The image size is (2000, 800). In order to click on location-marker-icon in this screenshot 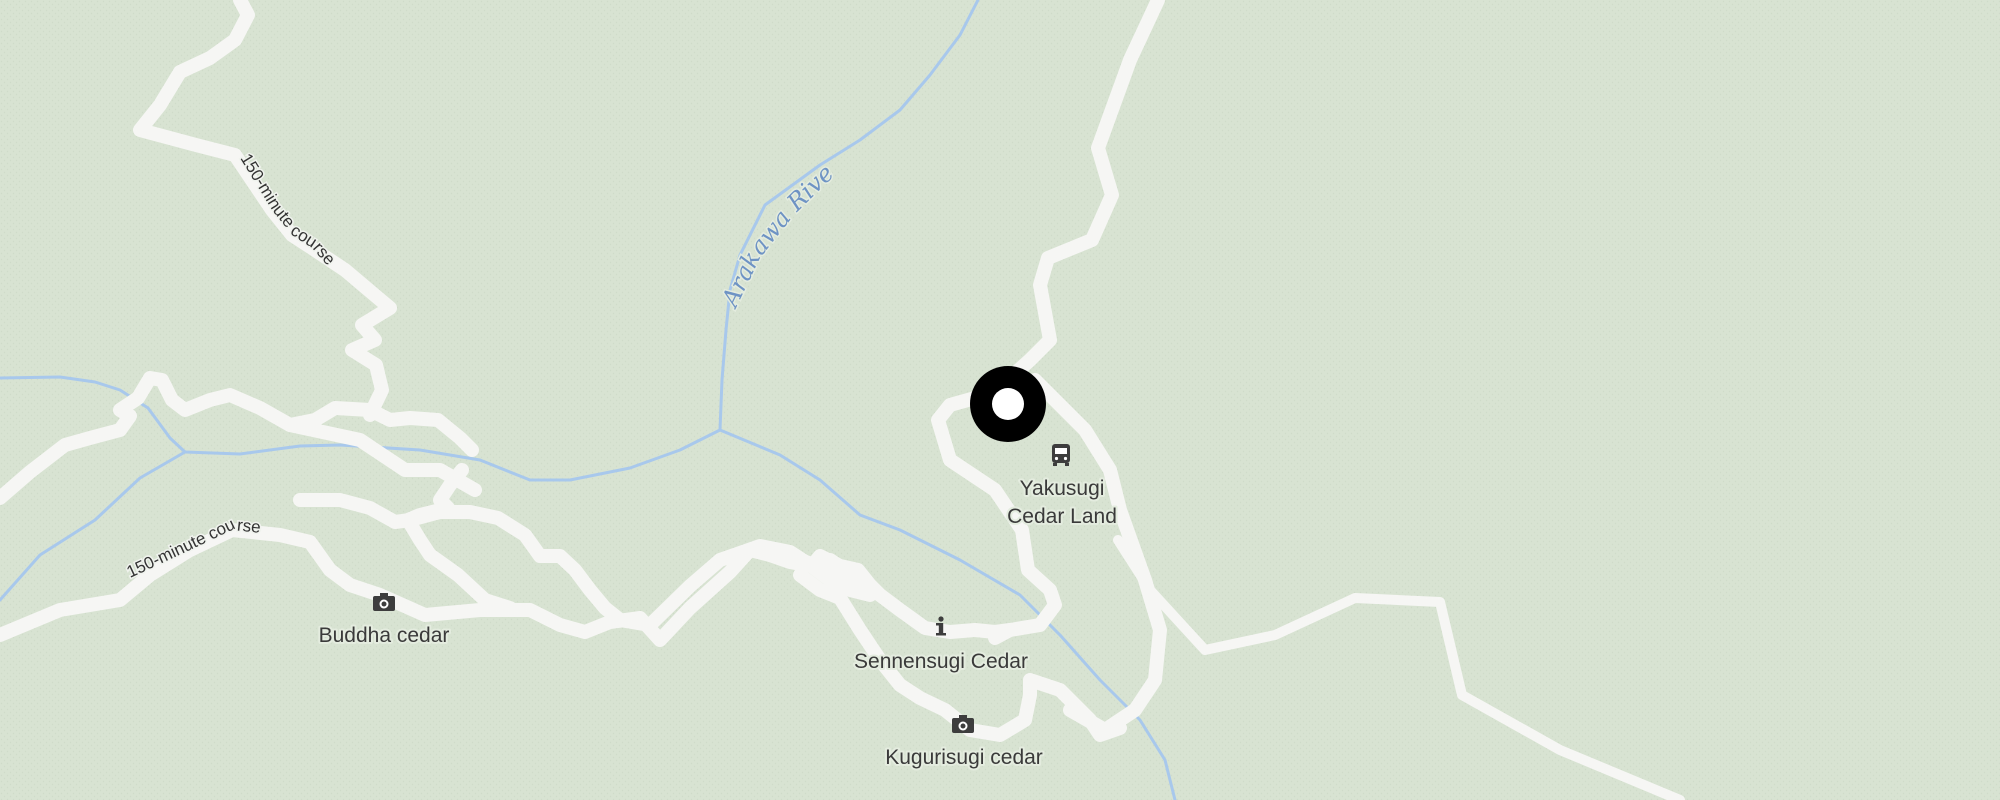, I will do `click(1008, 404)`.